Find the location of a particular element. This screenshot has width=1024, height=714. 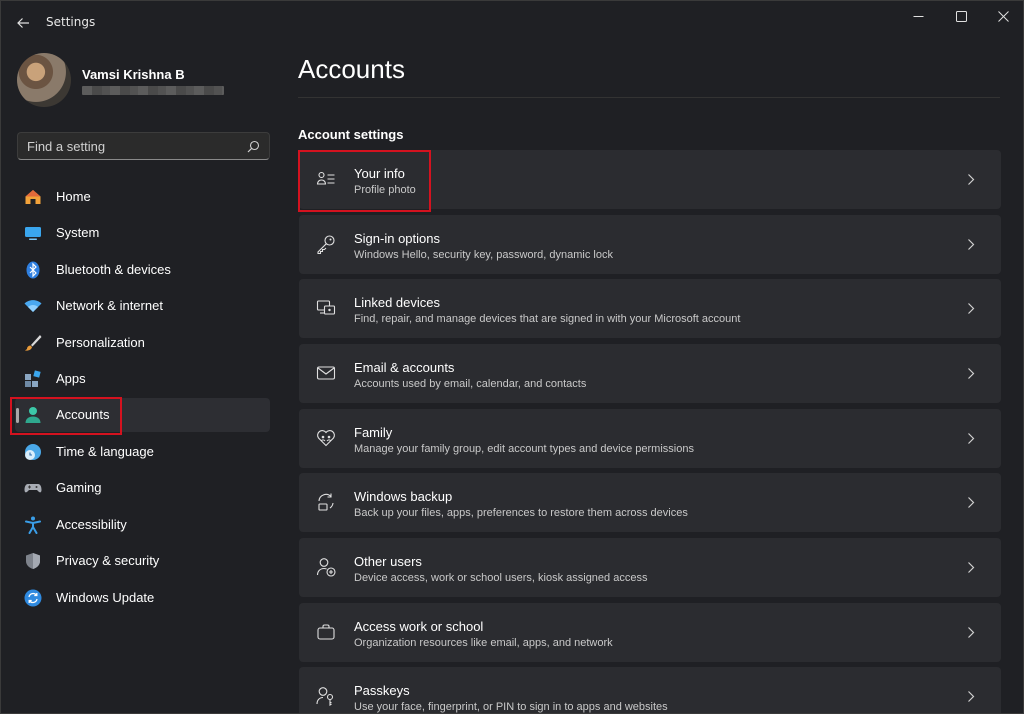

family-heart-icon is located at coordinates (326, 438).